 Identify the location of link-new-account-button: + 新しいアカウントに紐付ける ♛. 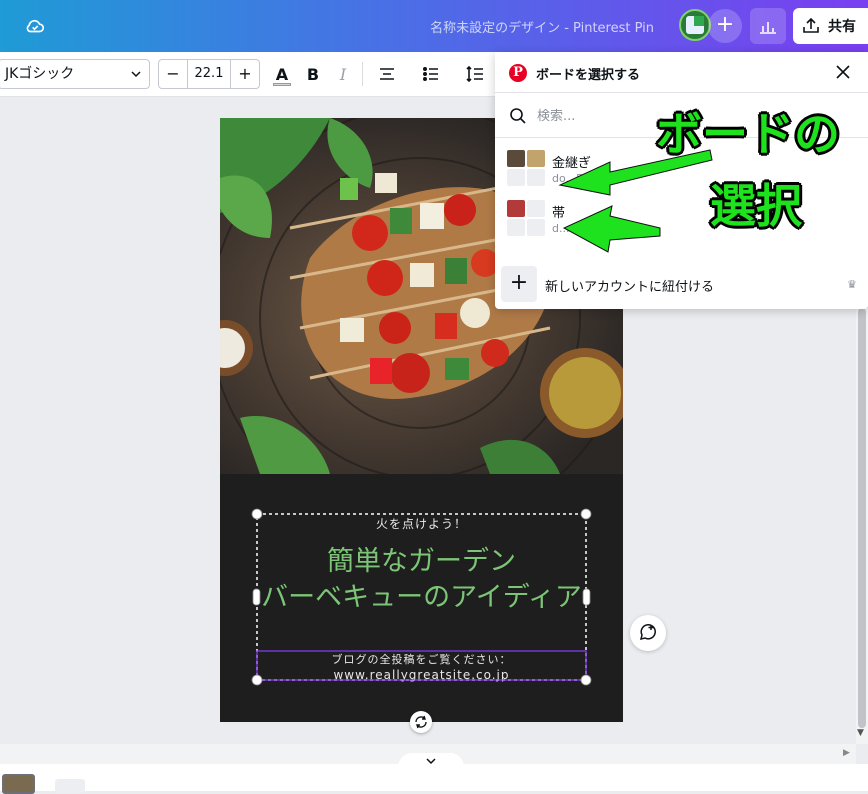
(681, 284).